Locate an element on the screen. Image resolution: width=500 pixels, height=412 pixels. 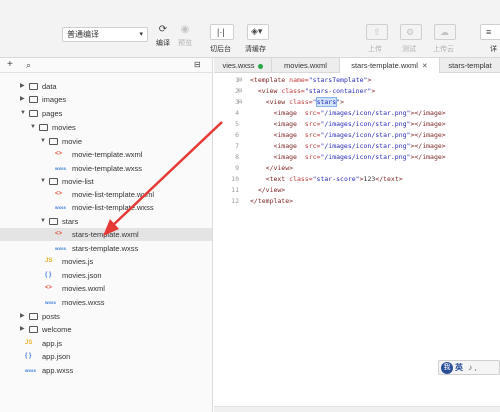
ime-logo-icon: 我 is located at coordinates (447, 368).